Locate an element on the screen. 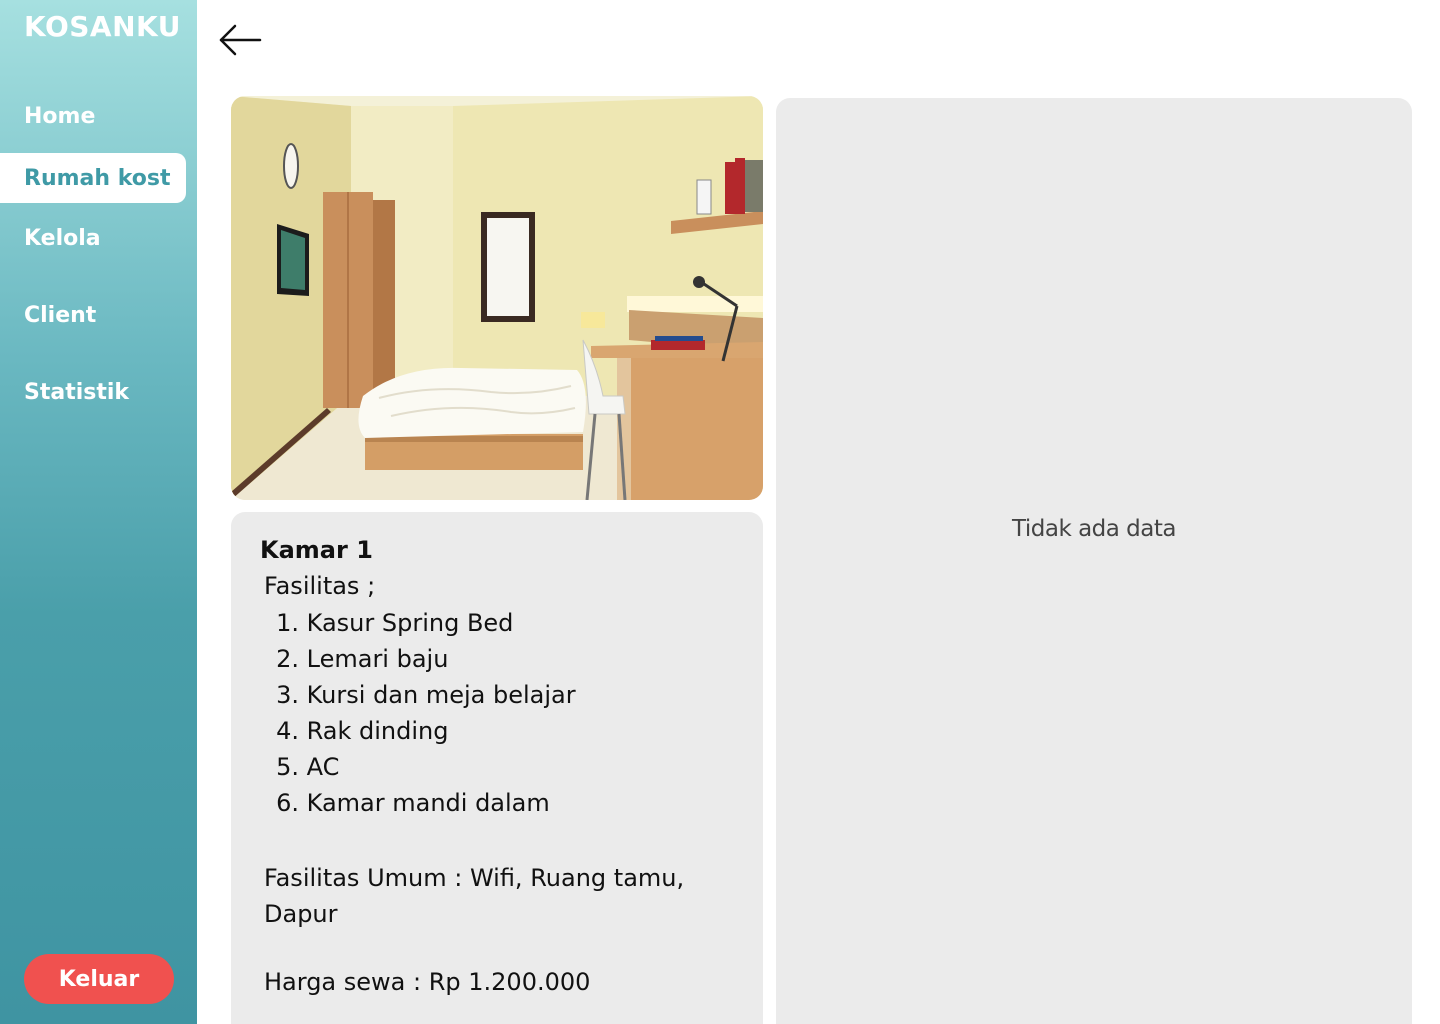  brand-logo: KOSANKU is located at coordinates (102, 26).